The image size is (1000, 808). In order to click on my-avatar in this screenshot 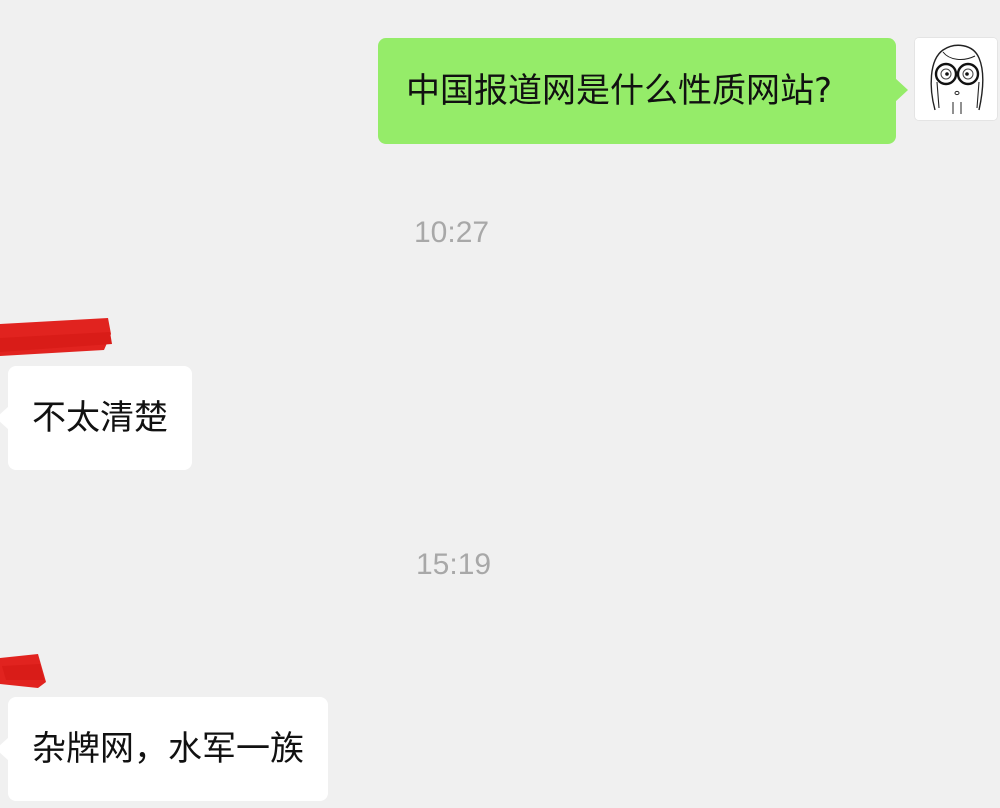, I will do `click(956, 79)`.